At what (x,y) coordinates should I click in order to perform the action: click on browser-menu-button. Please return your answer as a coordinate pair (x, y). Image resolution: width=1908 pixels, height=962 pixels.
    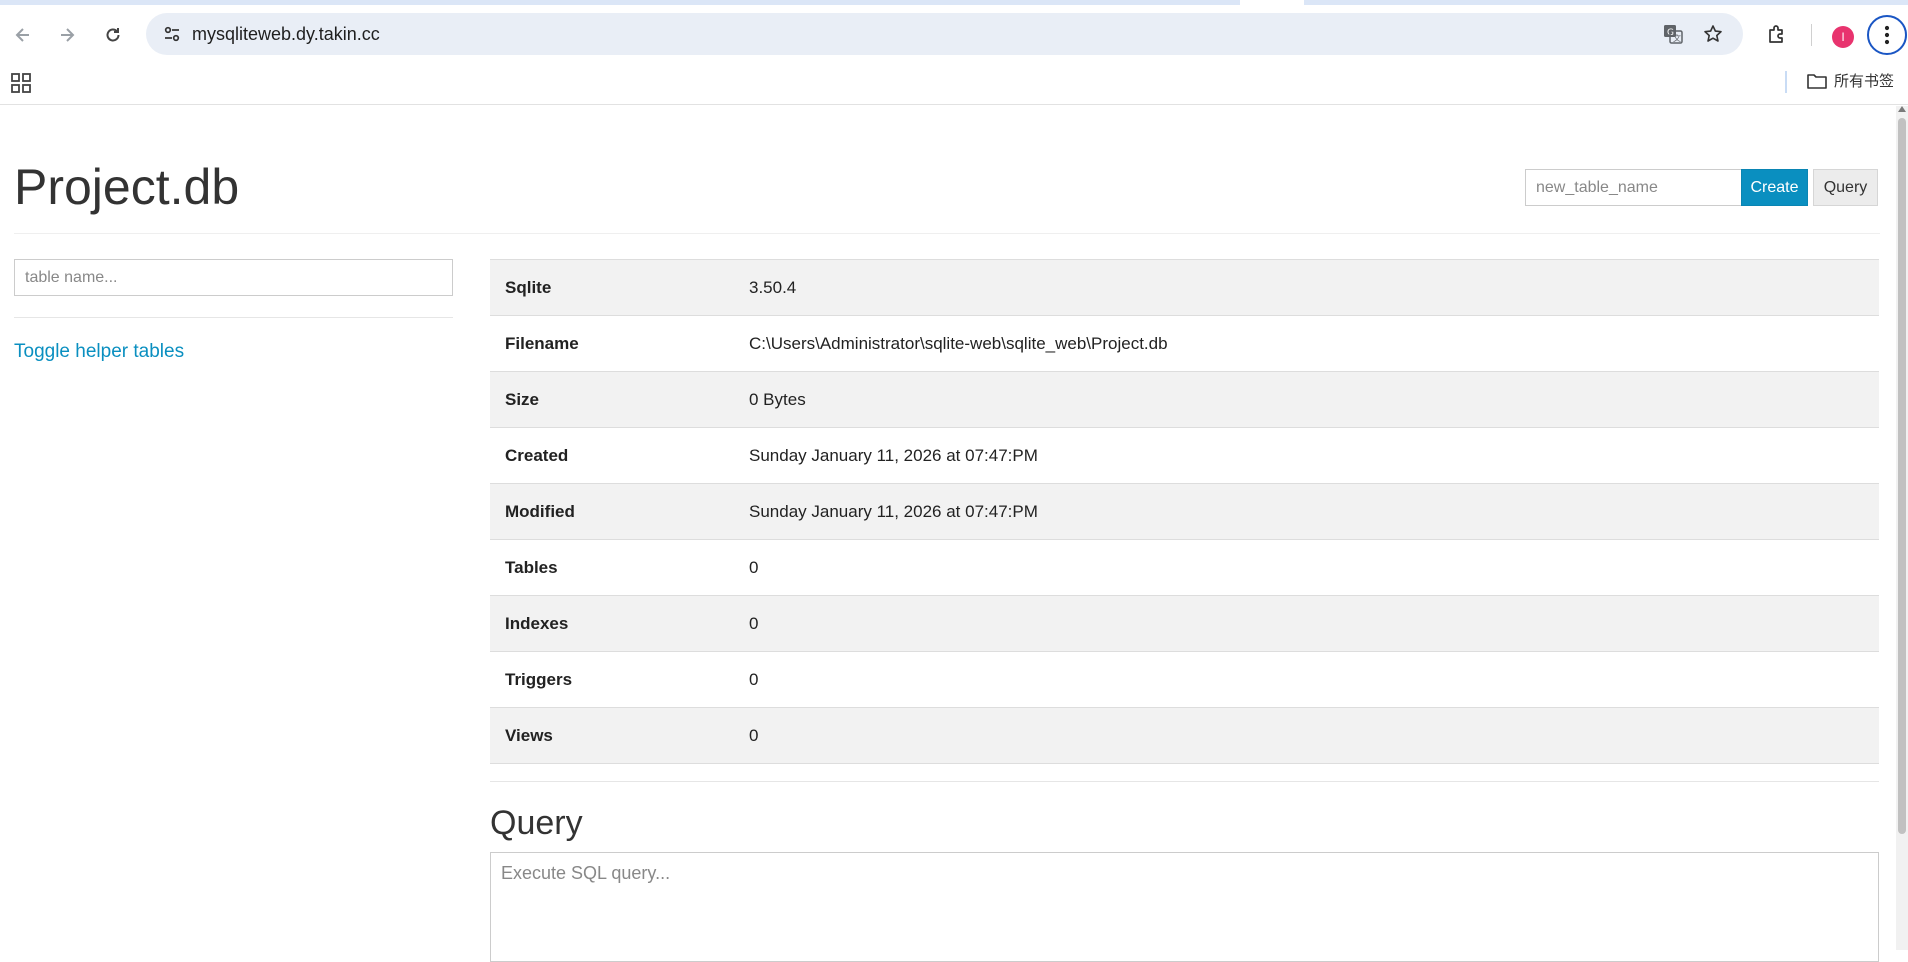
    Looking at the image, I should click on (1887, 35).